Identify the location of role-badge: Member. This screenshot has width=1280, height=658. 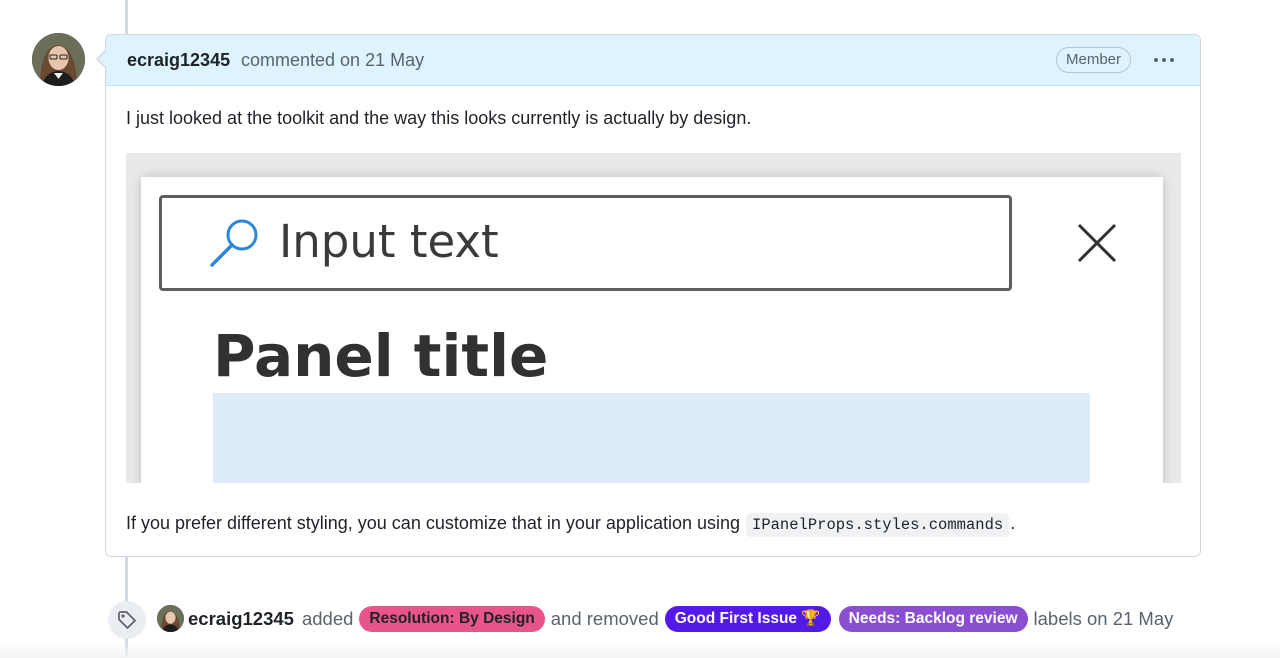
(1094, 60).